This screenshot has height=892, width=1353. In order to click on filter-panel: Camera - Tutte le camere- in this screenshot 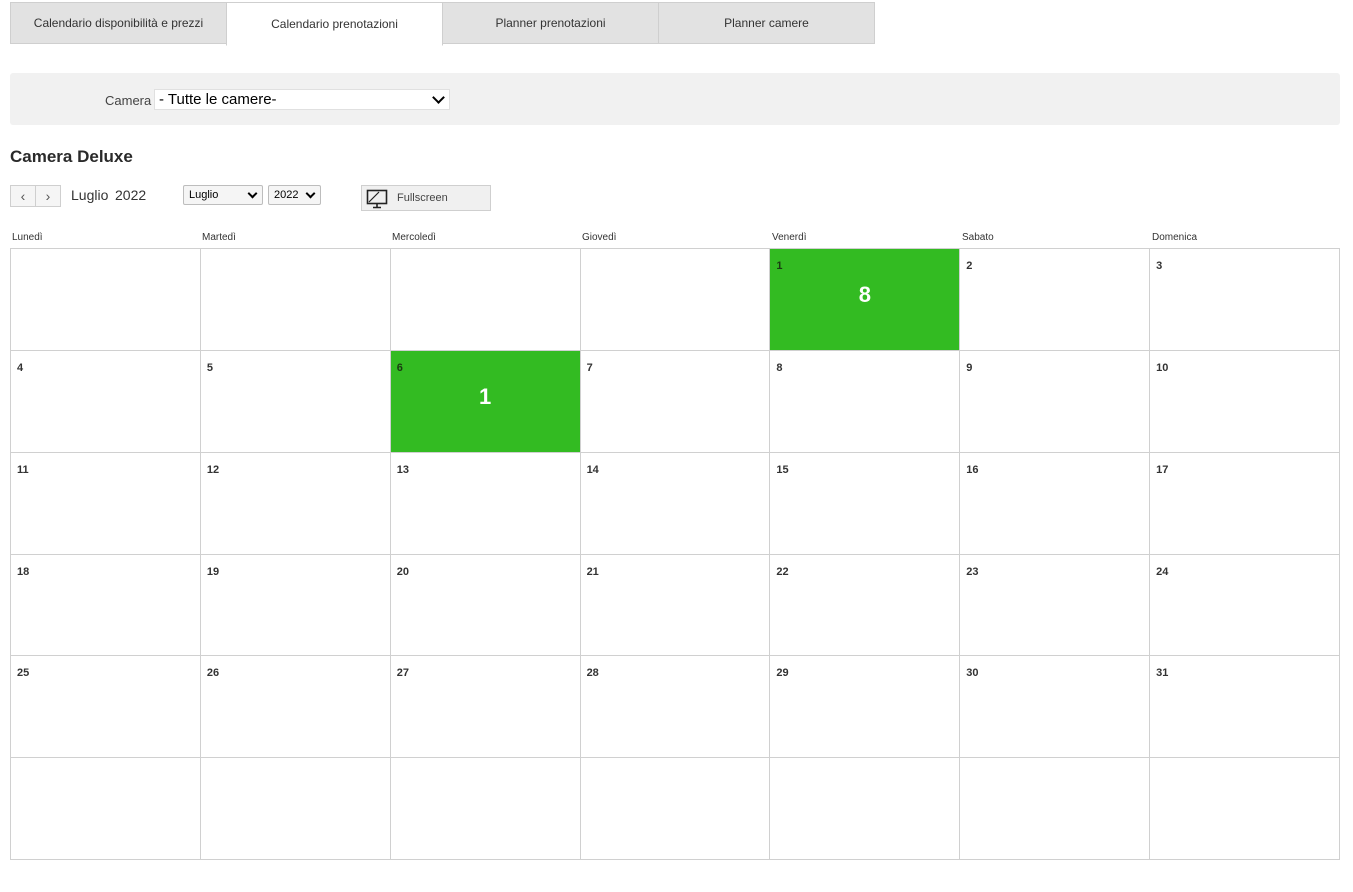, I will do `click(675, 99)`.